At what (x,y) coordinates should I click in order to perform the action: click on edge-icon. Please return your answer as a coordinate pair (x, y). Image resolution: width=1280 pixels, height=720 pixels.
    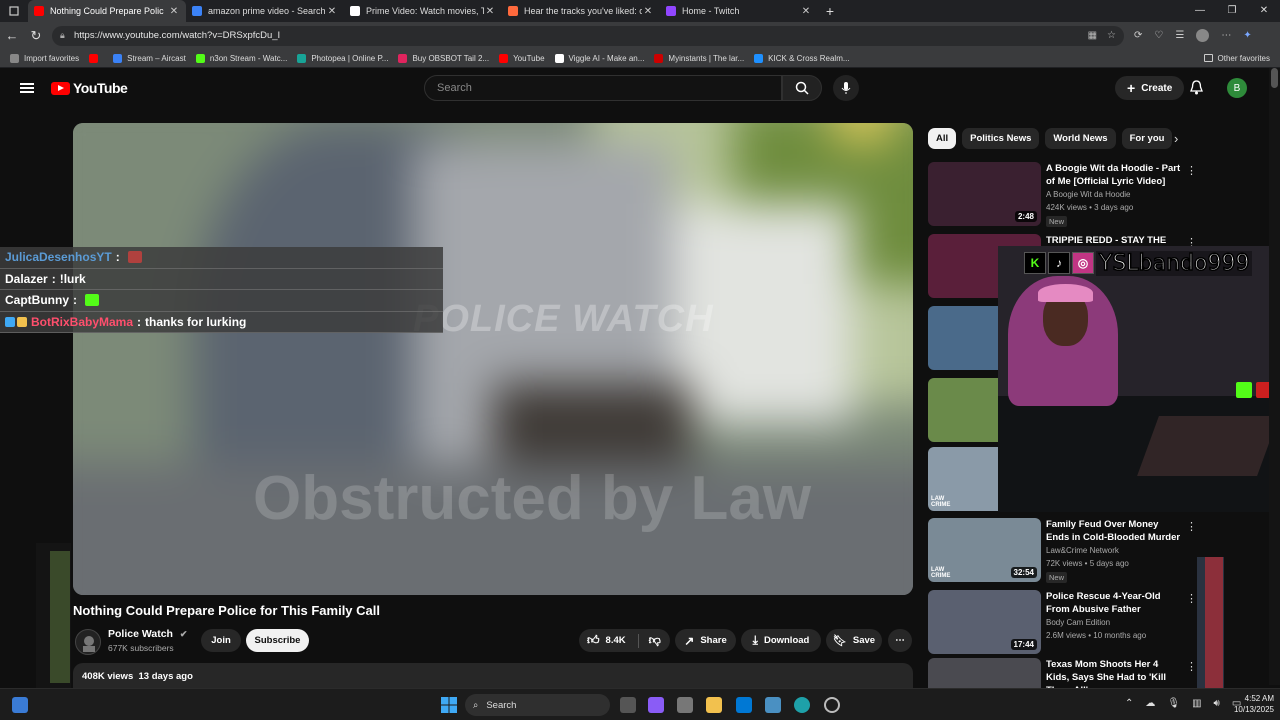
    Looking at the image, I should click on (802, 705).